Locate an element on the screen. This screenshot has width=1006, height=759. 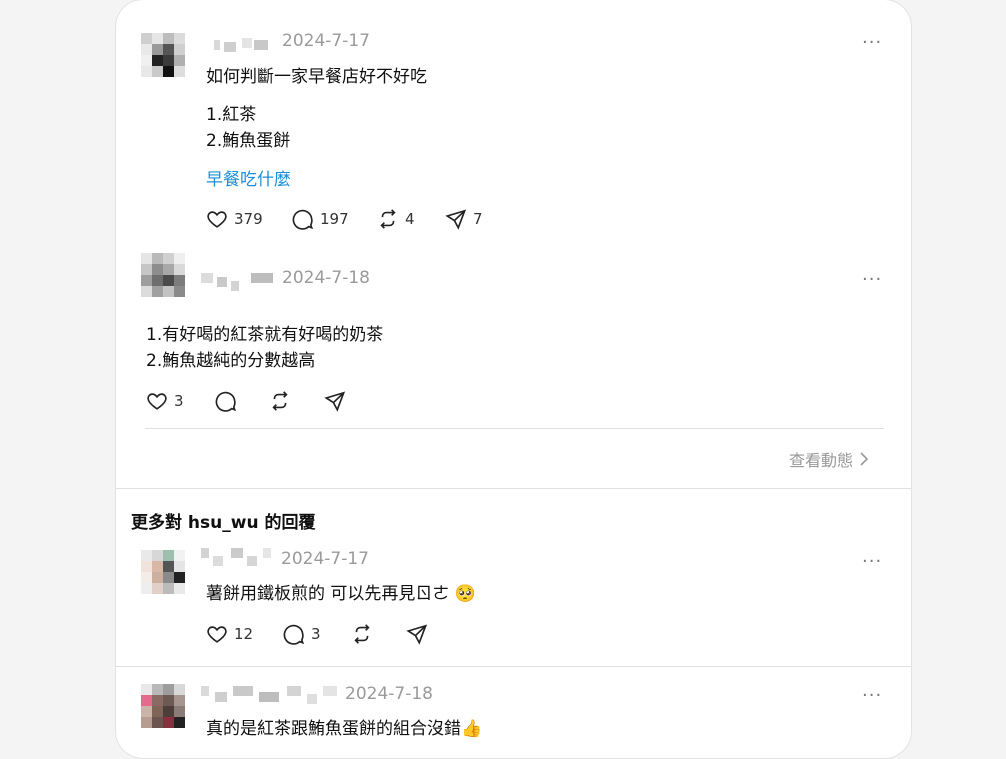
comment-button is located at coordinates (226, 401).